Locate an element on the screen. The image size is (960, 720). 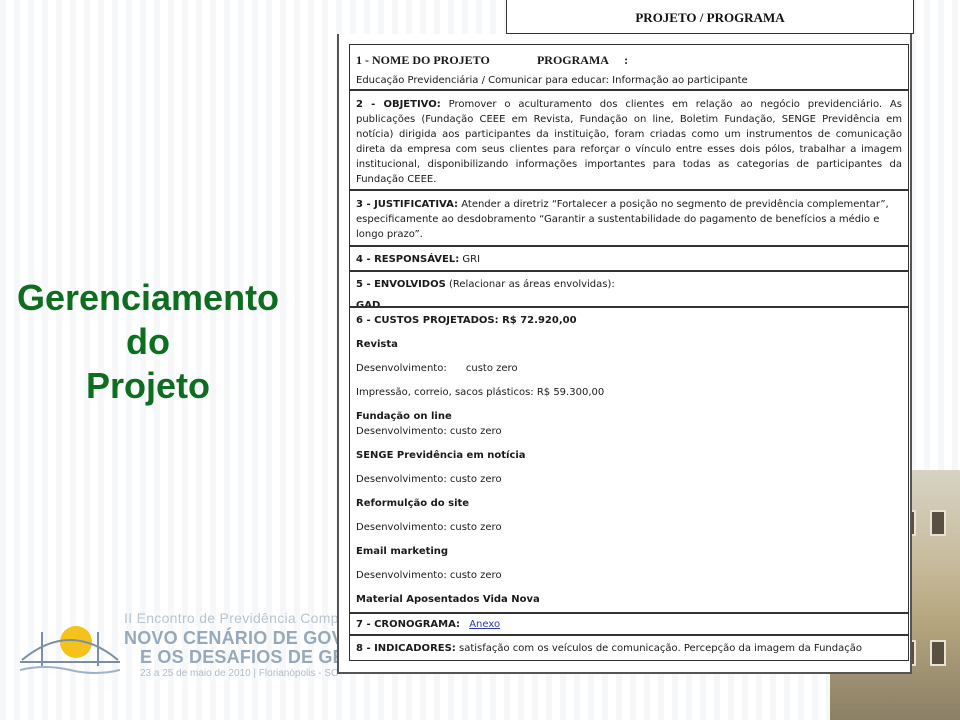
objective-label: 2 - OBJETIVO: is located at coordinates (398, 104).